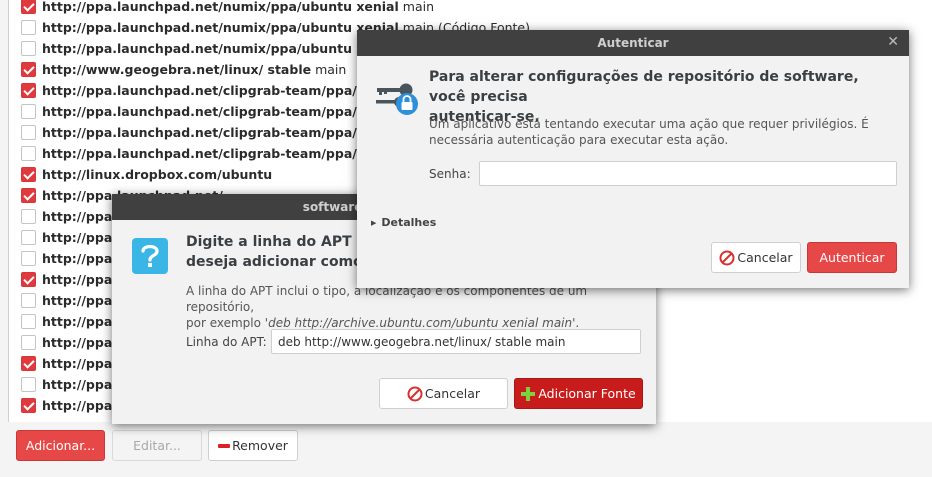 This screenshot has width=932, height=477. I want to click on keys-lock-icon, so click(397, 98).